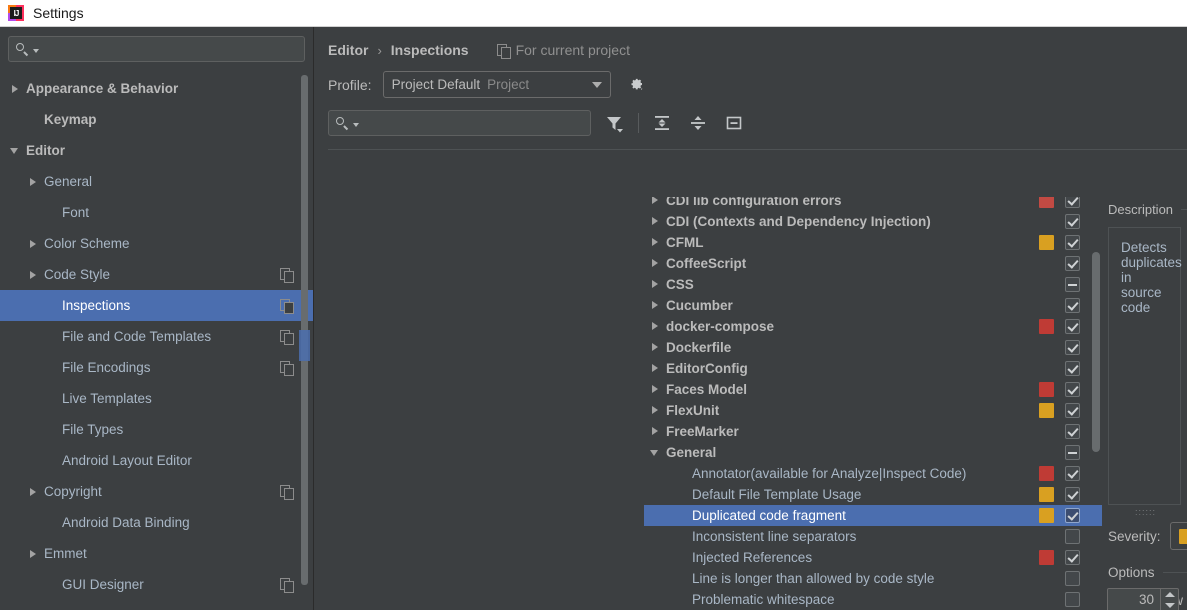 The height and width of the screenshot is (610, 1187). What do you see at coordinates (873, 263) in the screenshot?
I see `inspection-row: CoffeeScript` at bounding box center [873, 263].